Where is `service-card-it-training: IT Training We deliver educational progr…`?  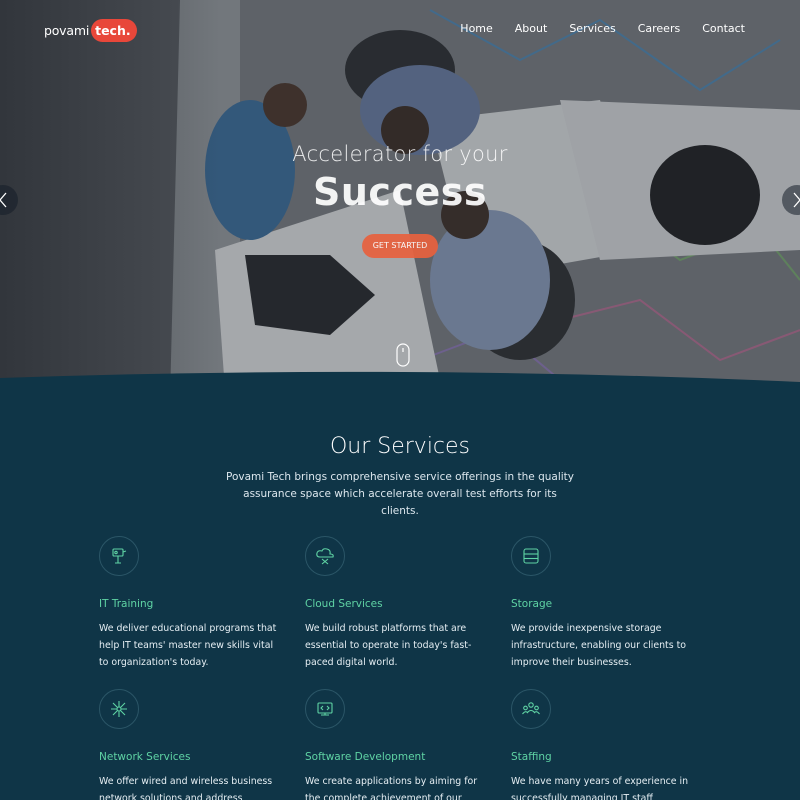 service-card-it-training: IT Training We deliver educational progr… is located at coordinates (191, 603).